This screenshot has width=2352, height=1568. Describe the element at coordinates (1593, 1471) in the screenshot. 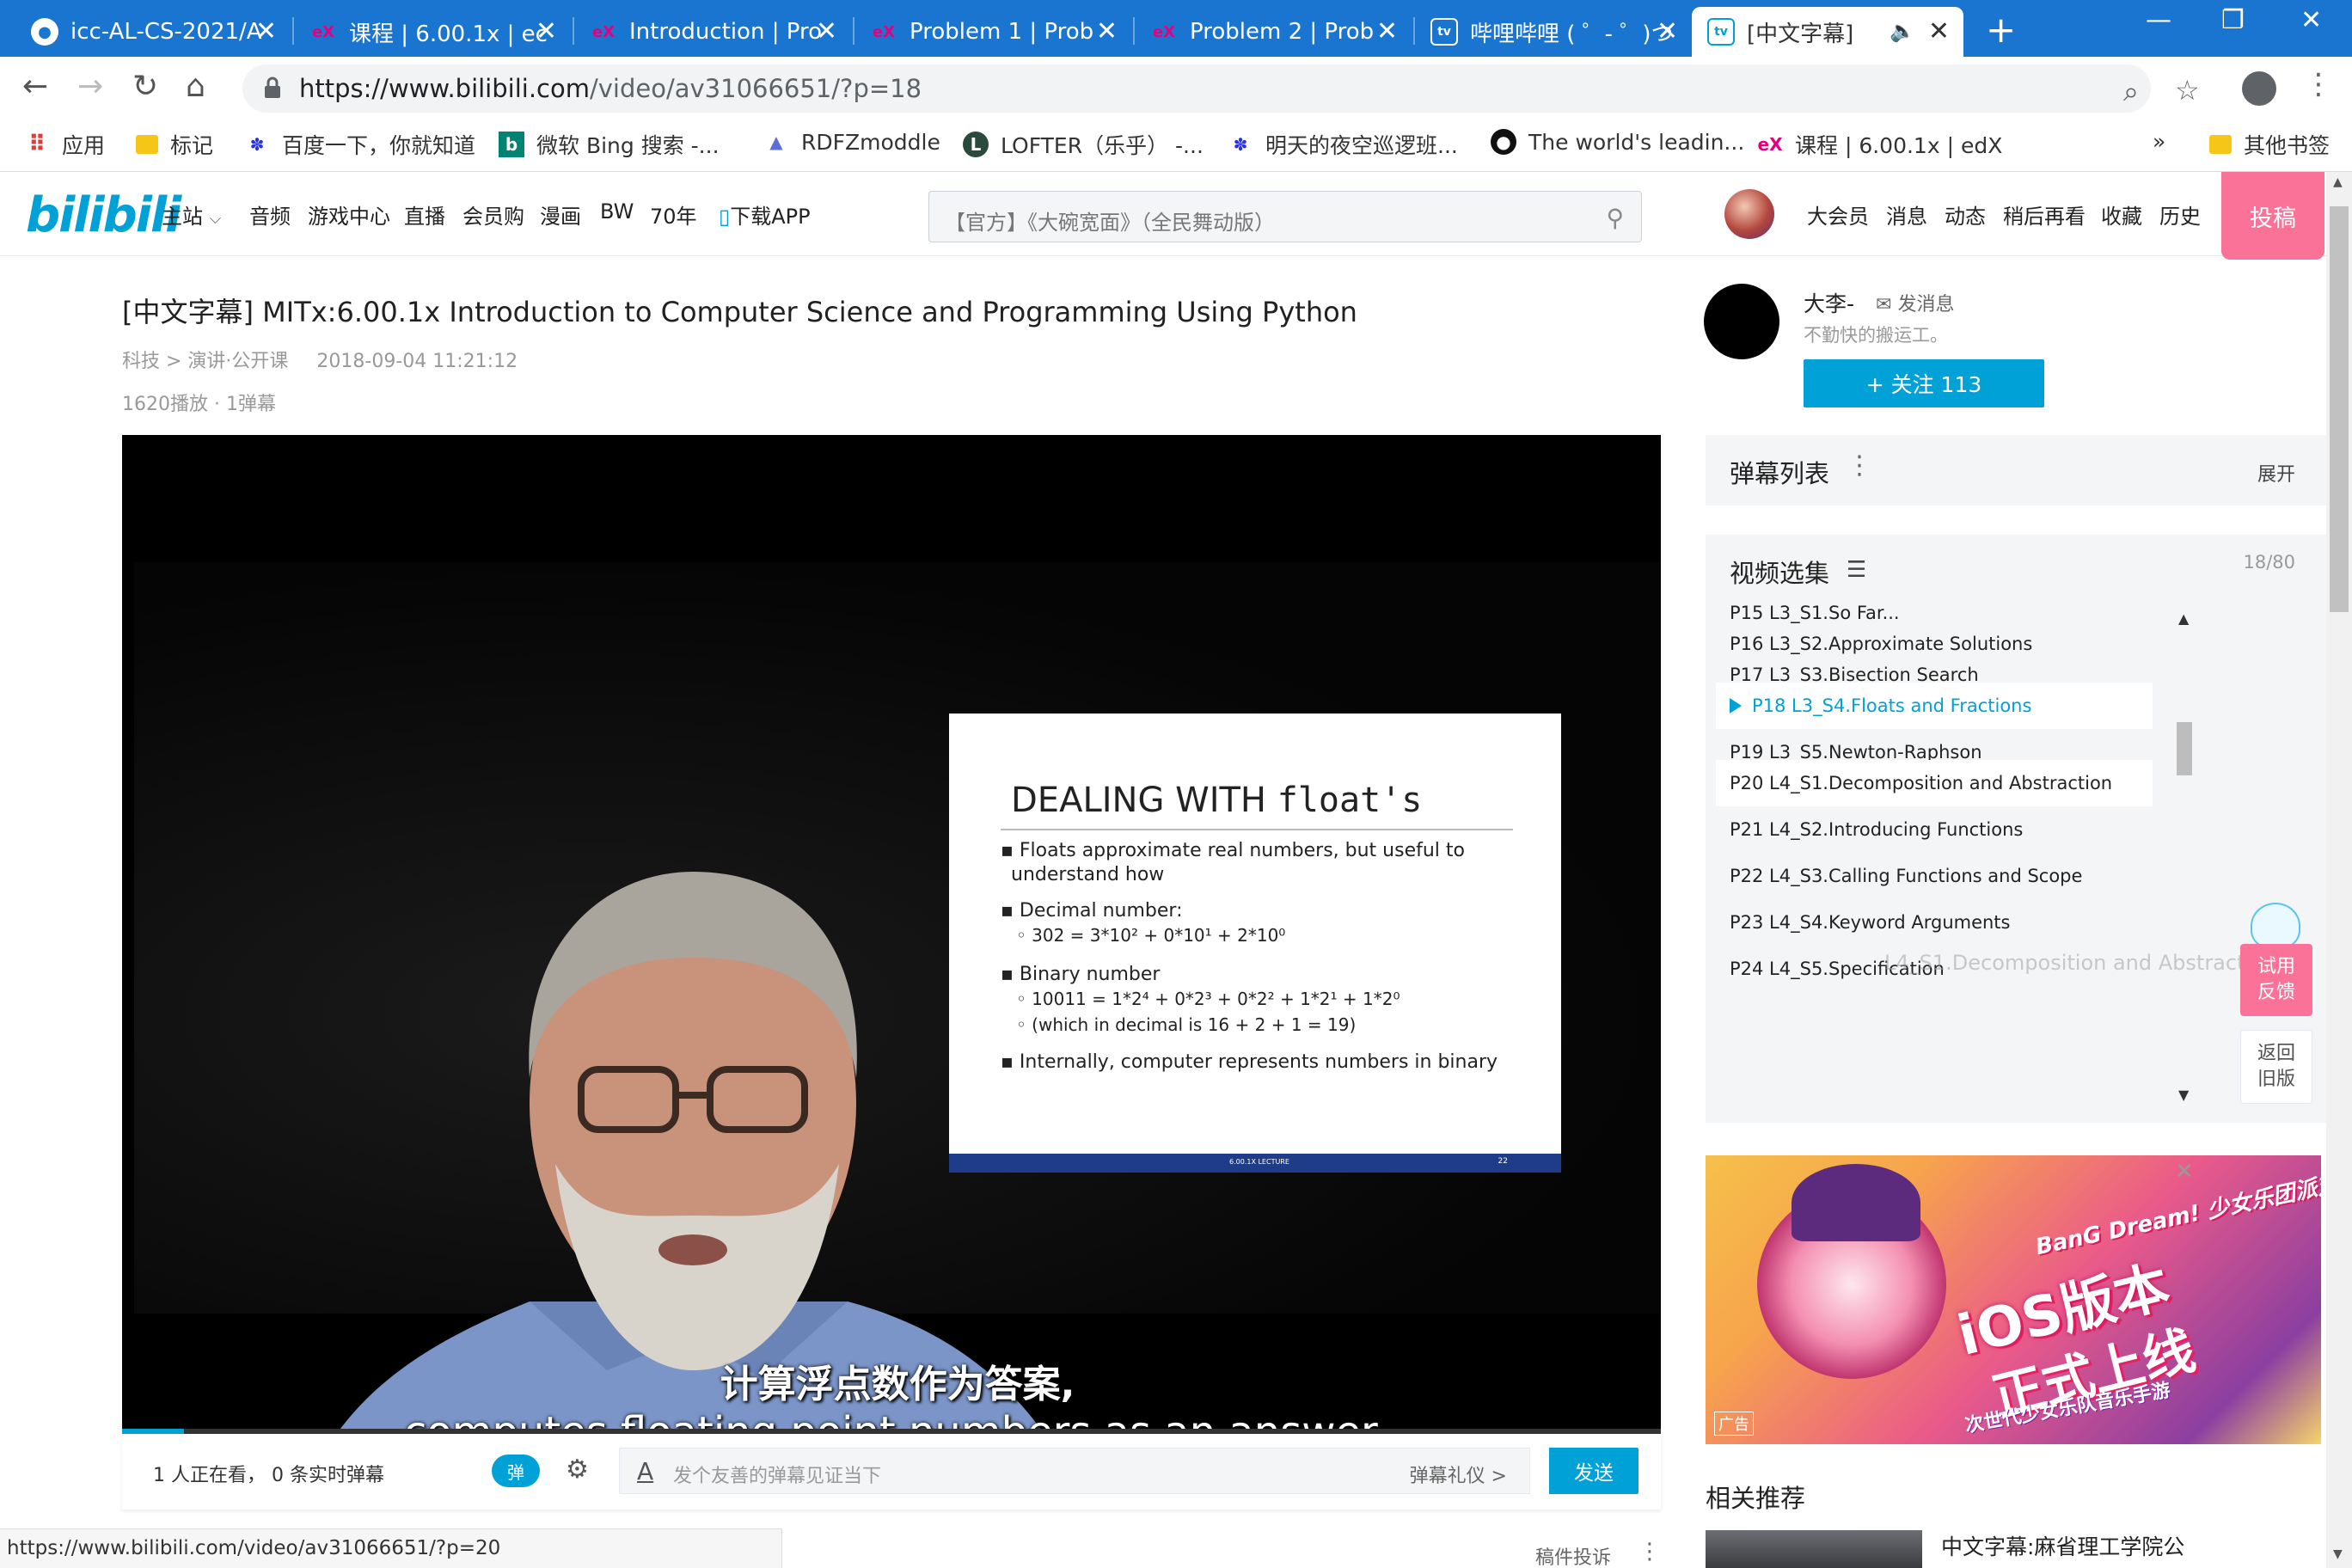

I see `danmaku-send-button: 发送` at that location.